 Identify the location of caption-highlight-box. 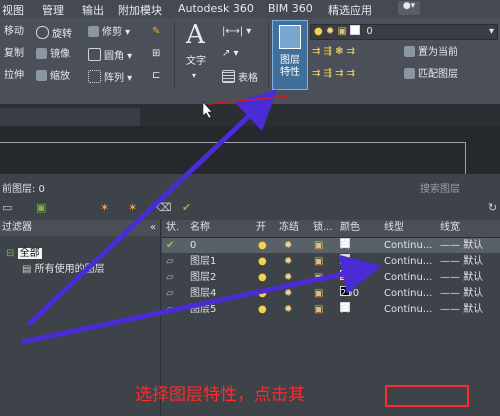
(427, 396).